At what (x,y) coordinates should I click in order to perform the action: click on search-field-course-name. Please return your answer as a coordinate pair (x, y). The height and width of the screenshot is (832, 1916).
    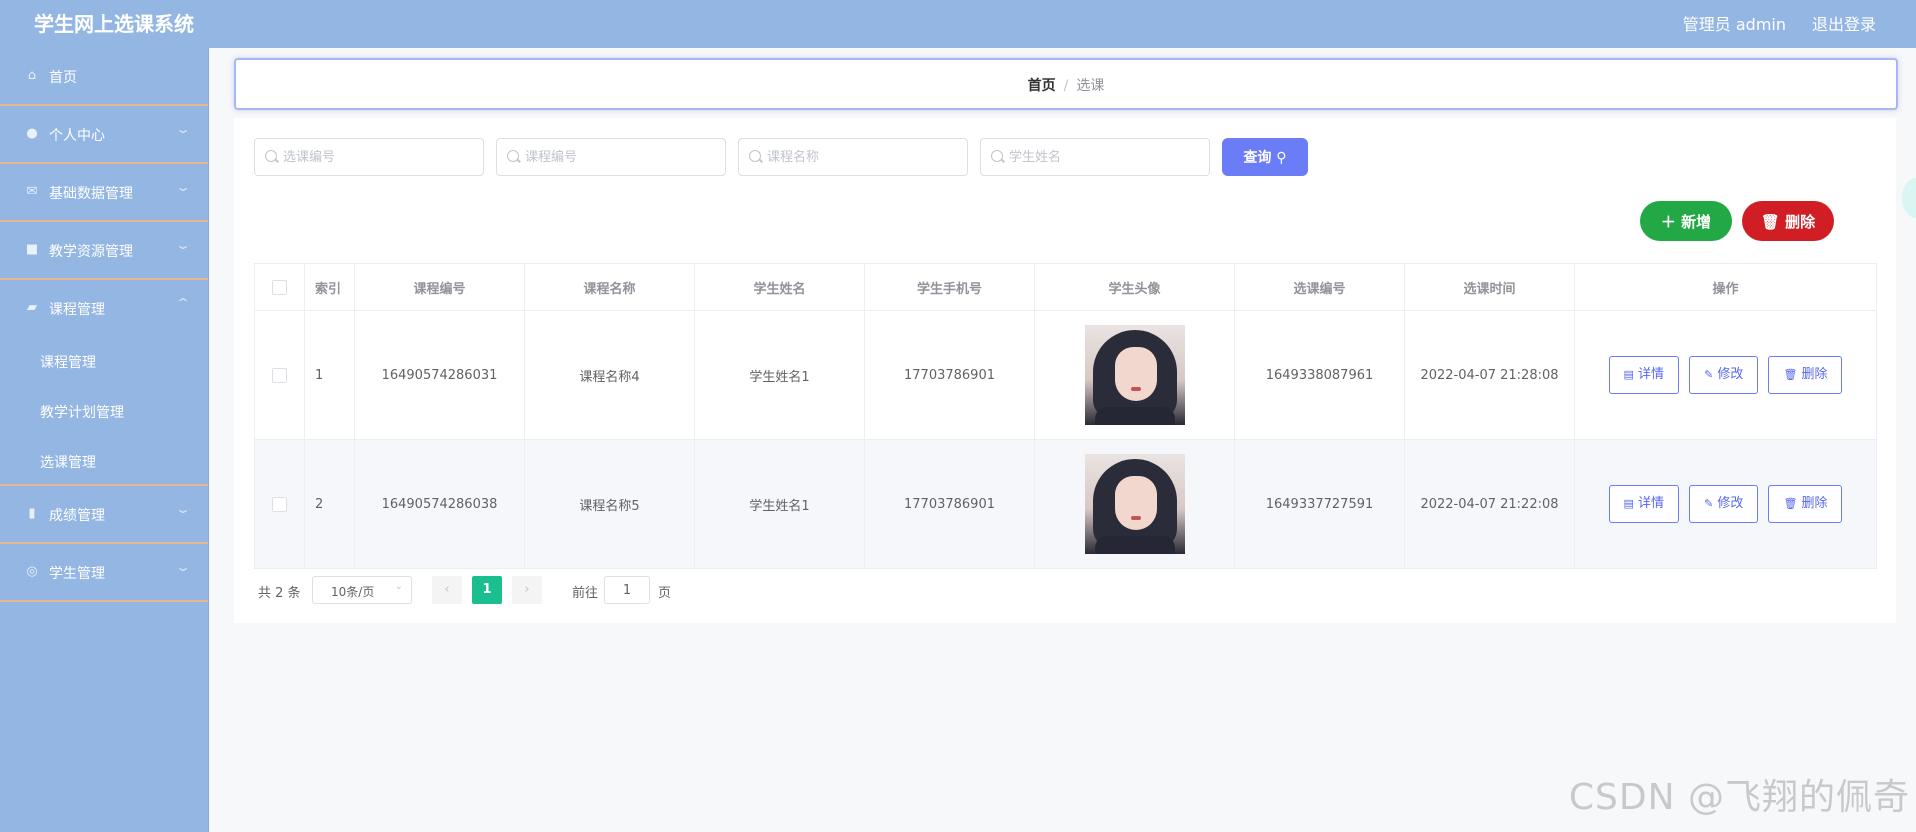
    Looking at the image, I should click on (853, 157).